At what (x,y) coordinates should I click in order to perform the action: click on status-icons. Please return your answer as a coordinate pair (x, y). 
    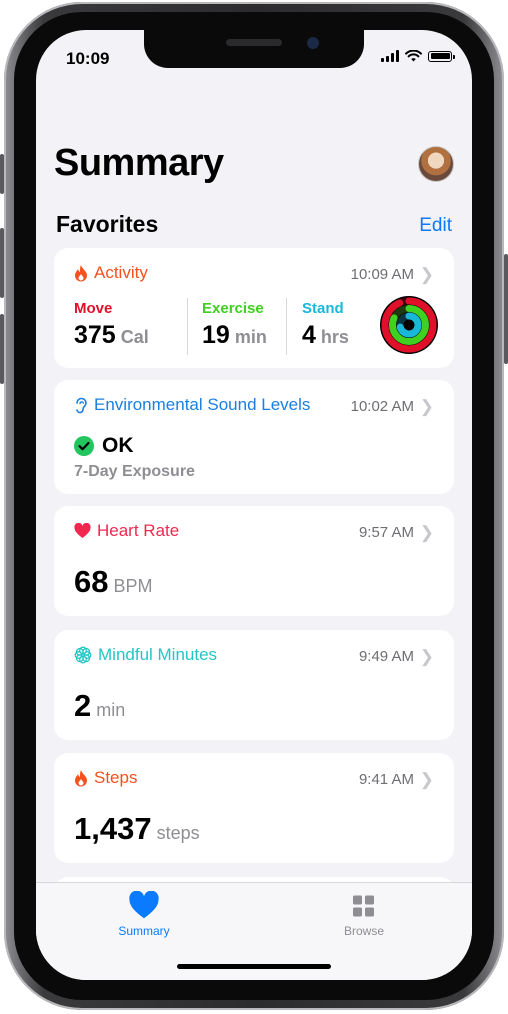
    Looking at the image, I should click on (418, 56).